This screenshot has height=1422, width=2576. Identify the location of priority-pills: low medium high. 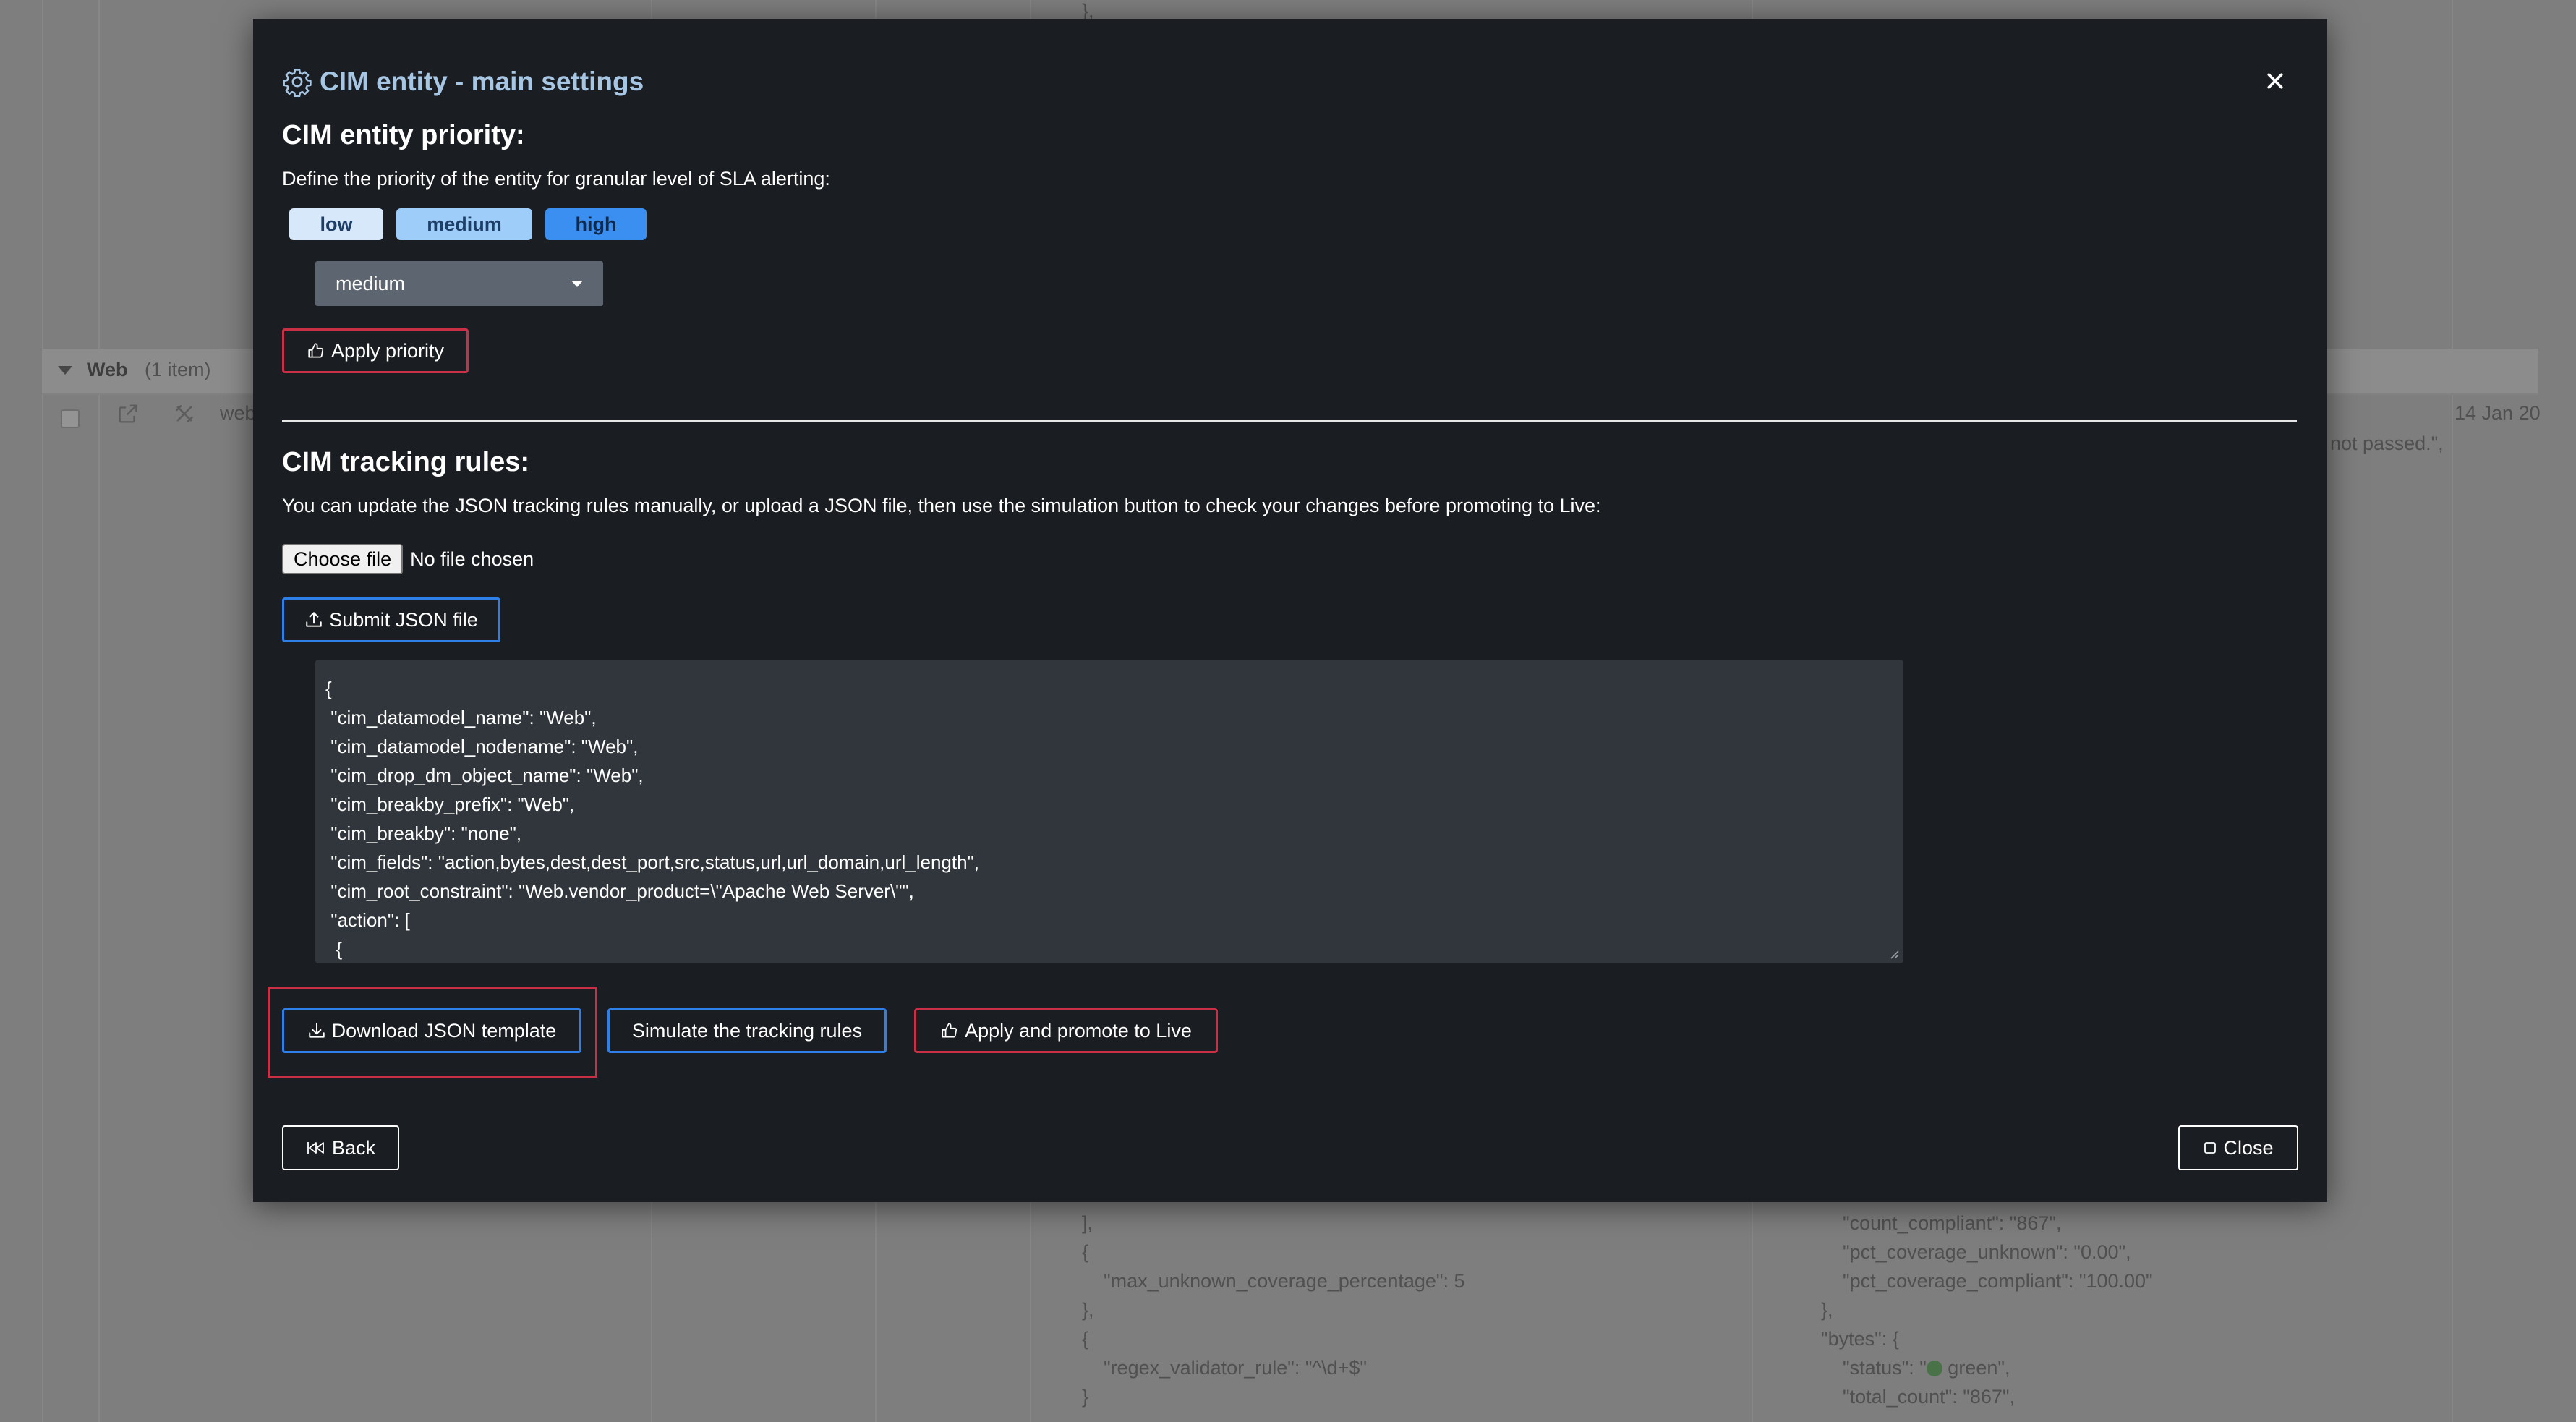
(468, 224).